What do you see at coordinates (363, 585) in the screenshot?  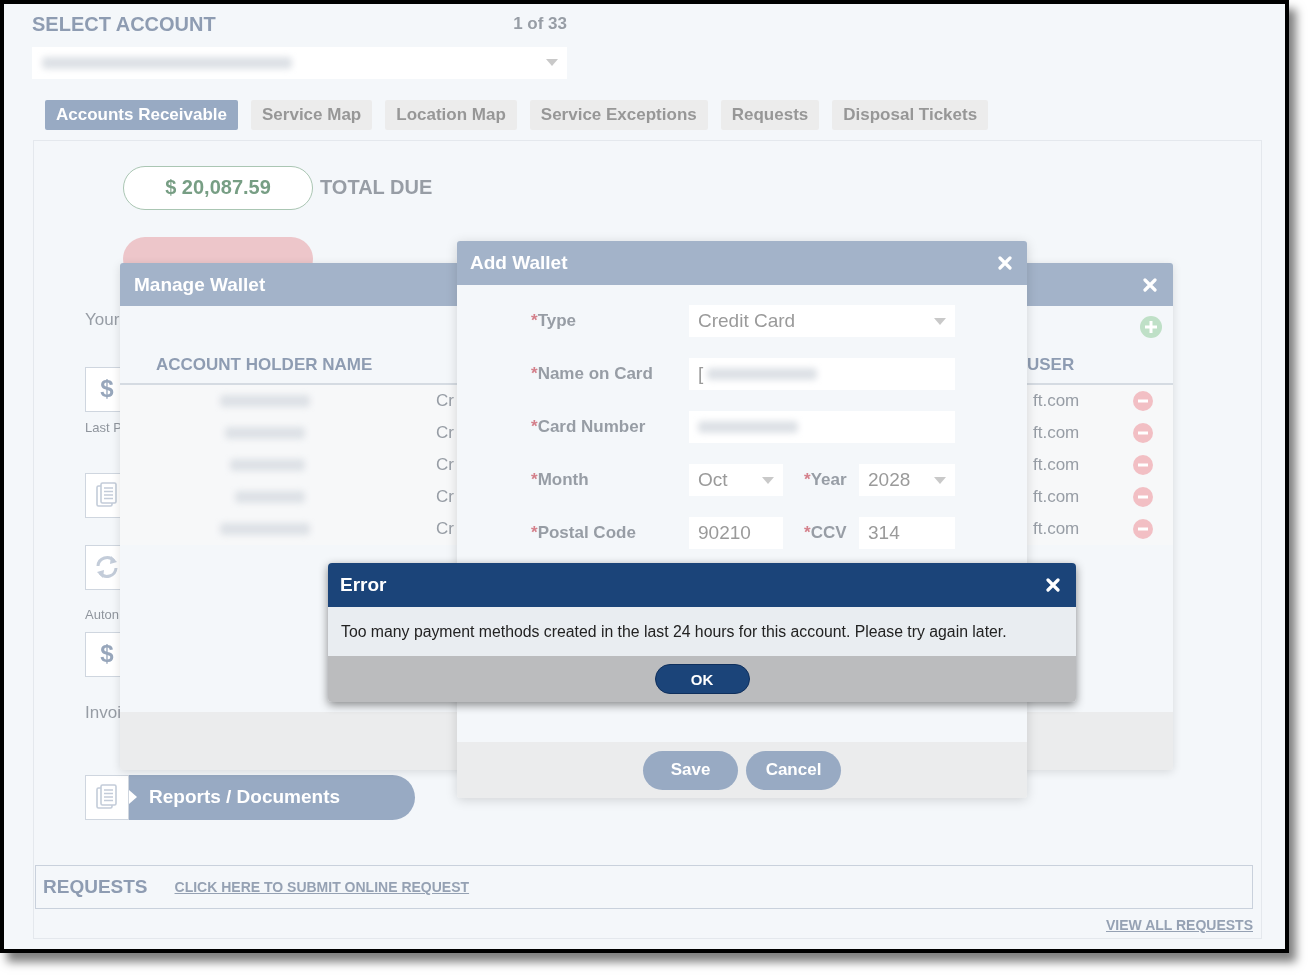 I see `dialog-title: Error` at bounding box center [363, 585].